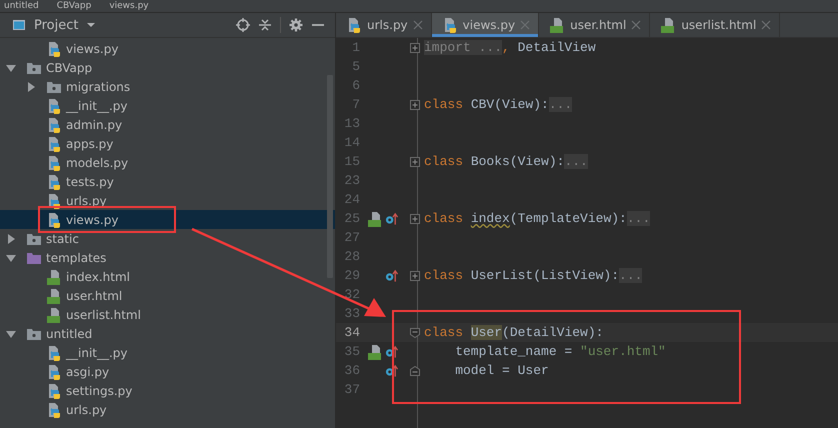 The image size is (838, 428). What do you see at coordinates (351, 199) in the screenshot?
I see `line-number: 24` at bounding box center [351, 199].